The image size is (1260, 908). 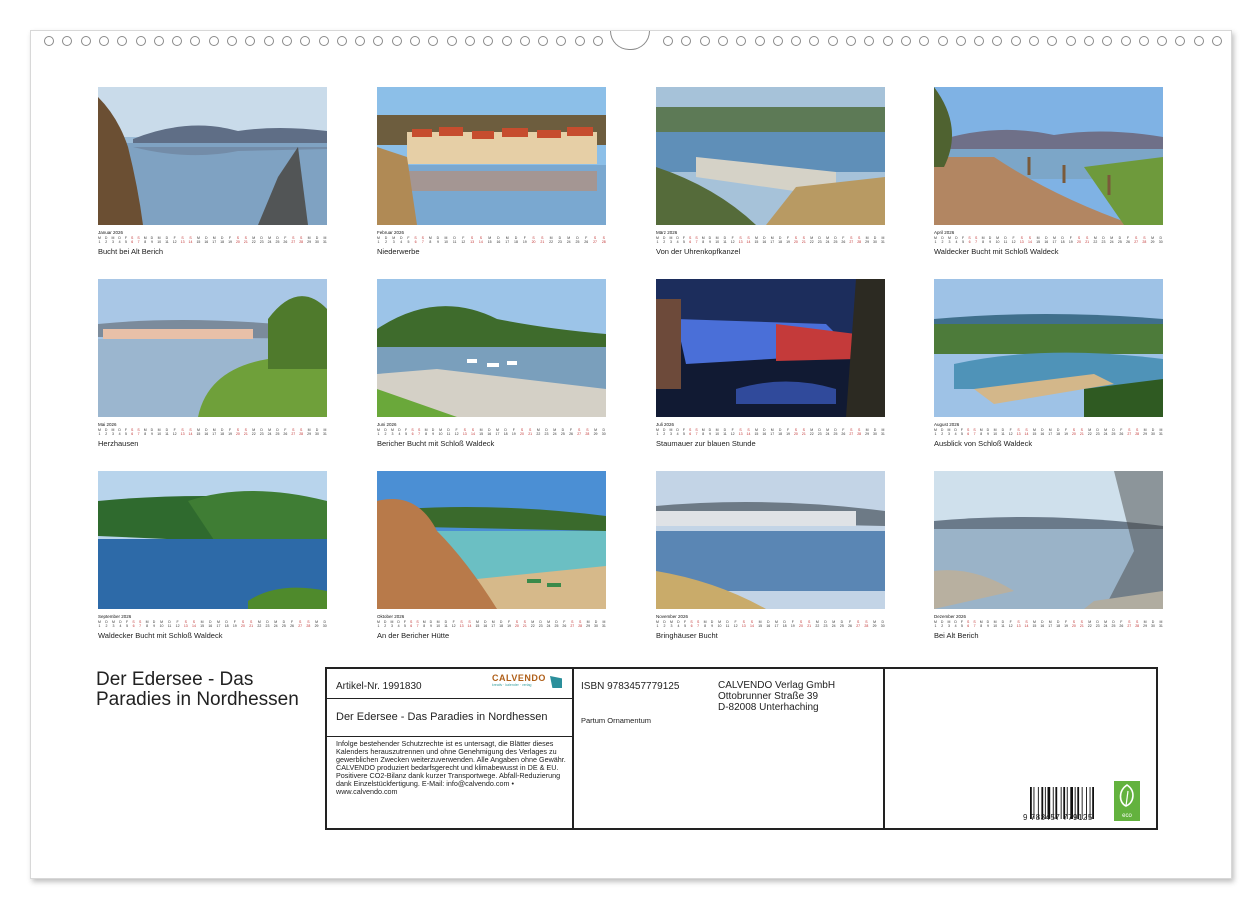 I want to click on day-cell: S7, so click(x=974, y=432).